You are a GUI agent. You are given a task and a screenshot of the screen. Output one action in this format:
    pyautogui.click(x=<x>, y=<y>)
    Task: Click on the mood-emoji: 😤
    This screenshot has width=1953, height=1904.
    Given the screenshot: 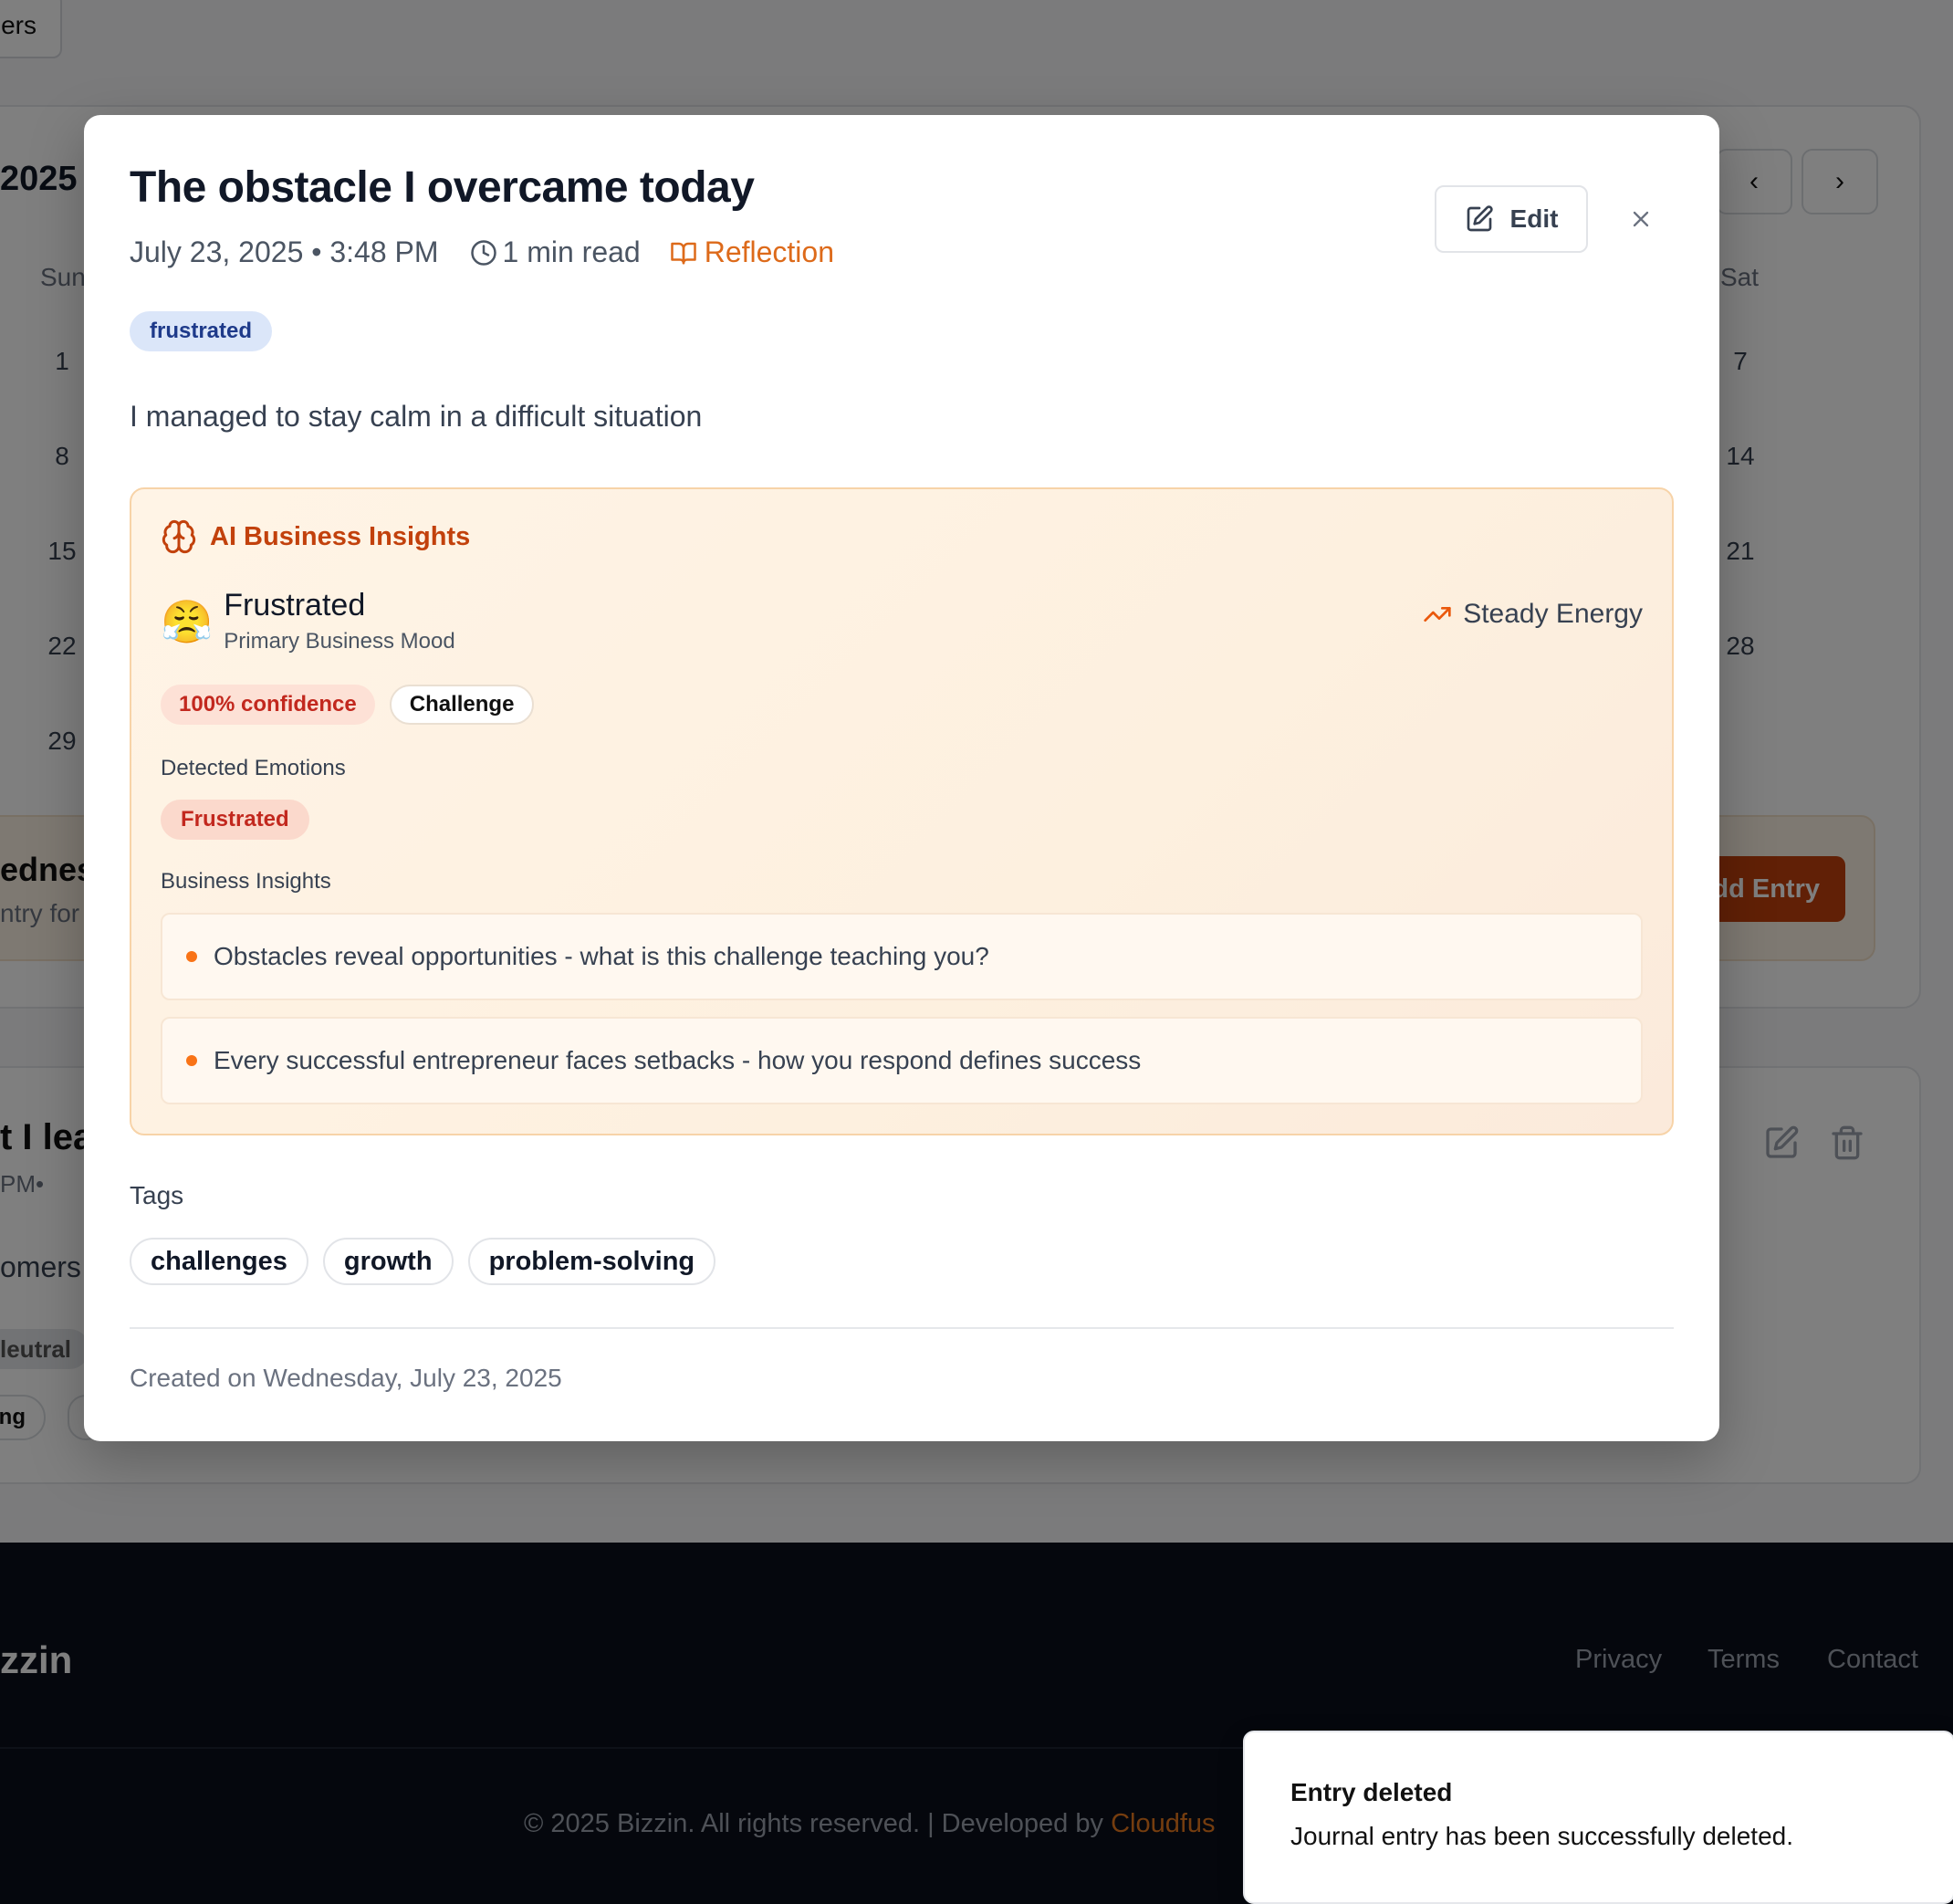 What is the action you would take?
    pyautogui.click(x=187, y=621)
    